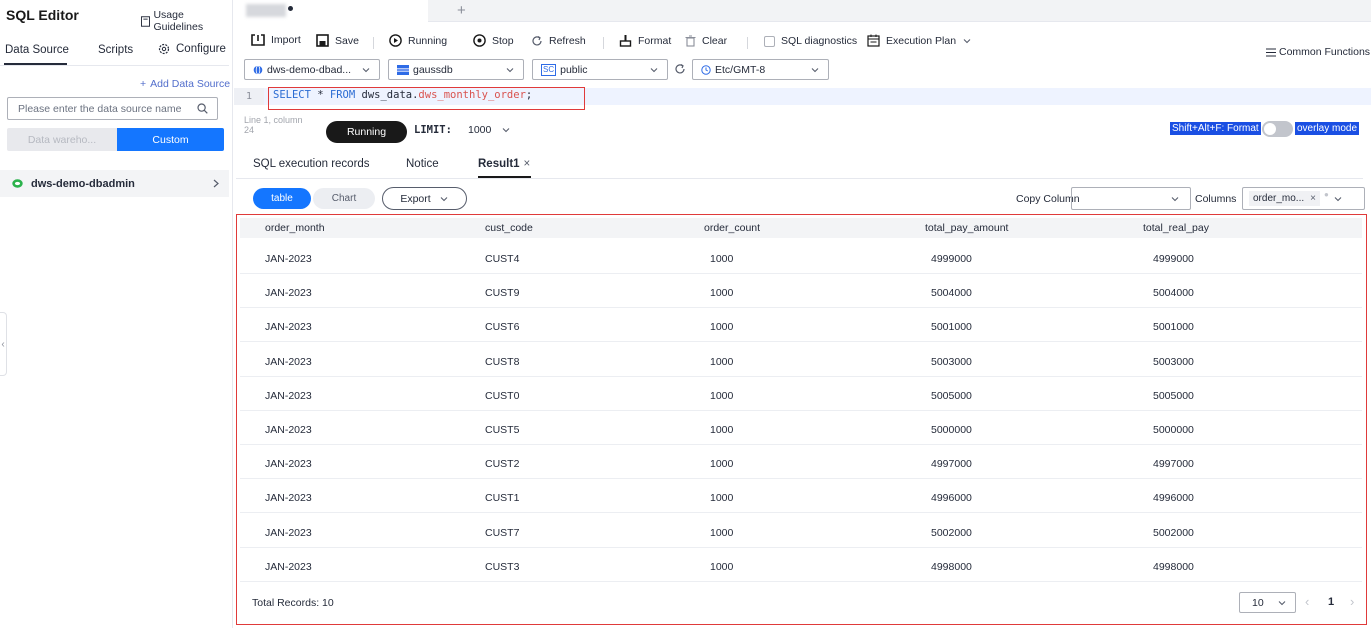  What do you see at coordinates (502, 396) in the screenshot?
I see `table-cell: CUST0` at bounding box center [502, 396].